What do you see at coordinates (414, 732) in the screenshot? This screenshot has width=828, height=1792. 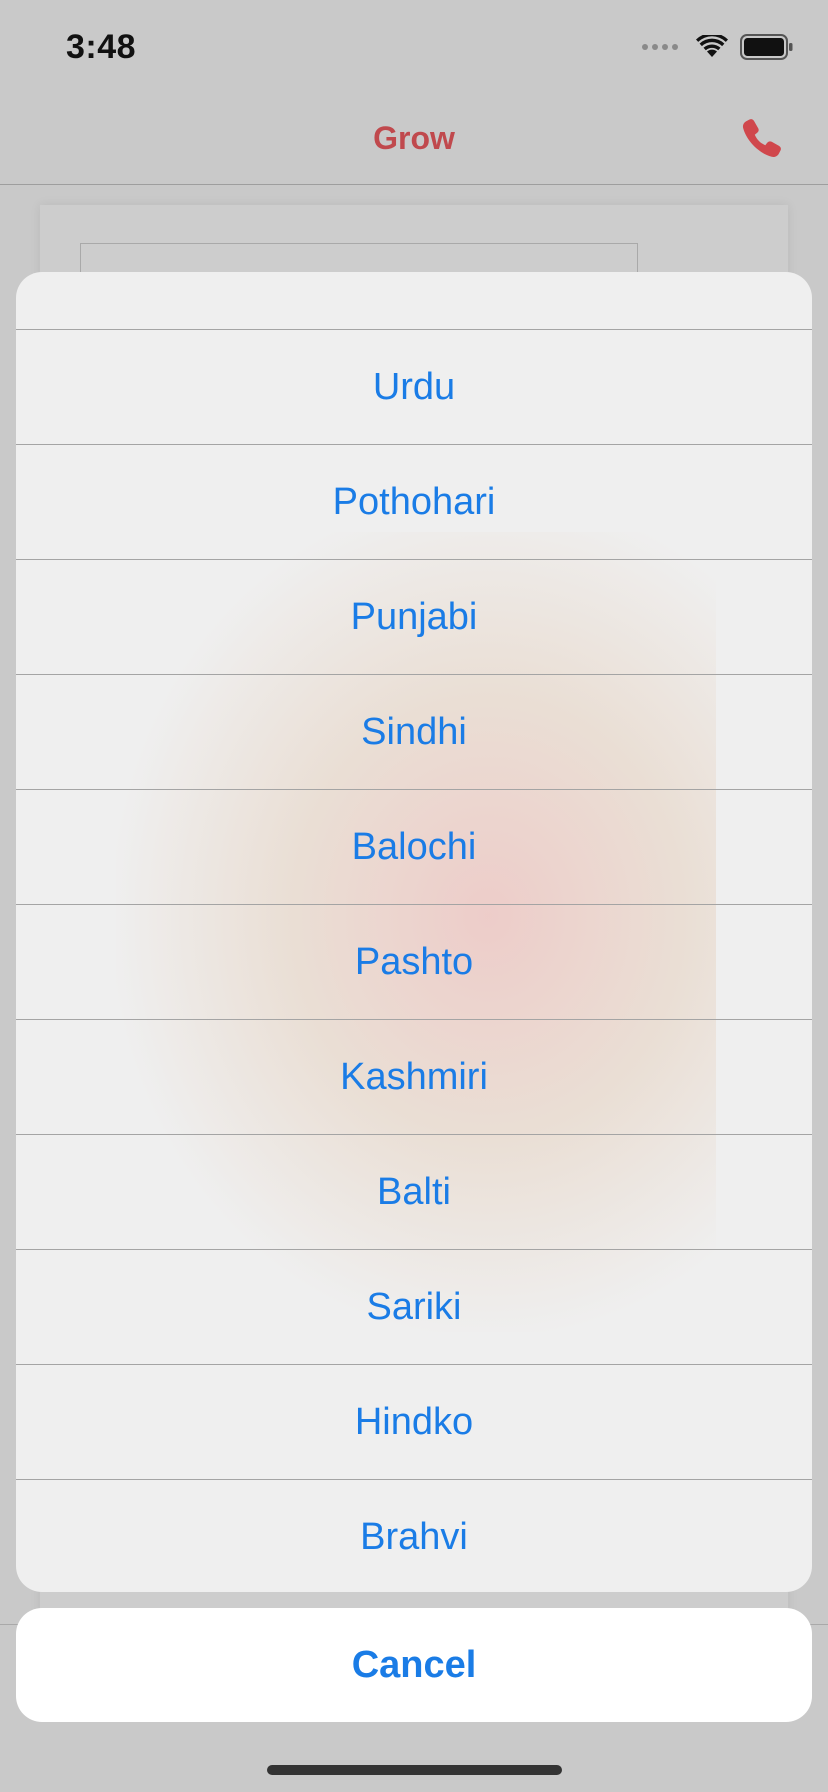 I see `option-sindhi: Sindhi` at bounding box center [414, 732].